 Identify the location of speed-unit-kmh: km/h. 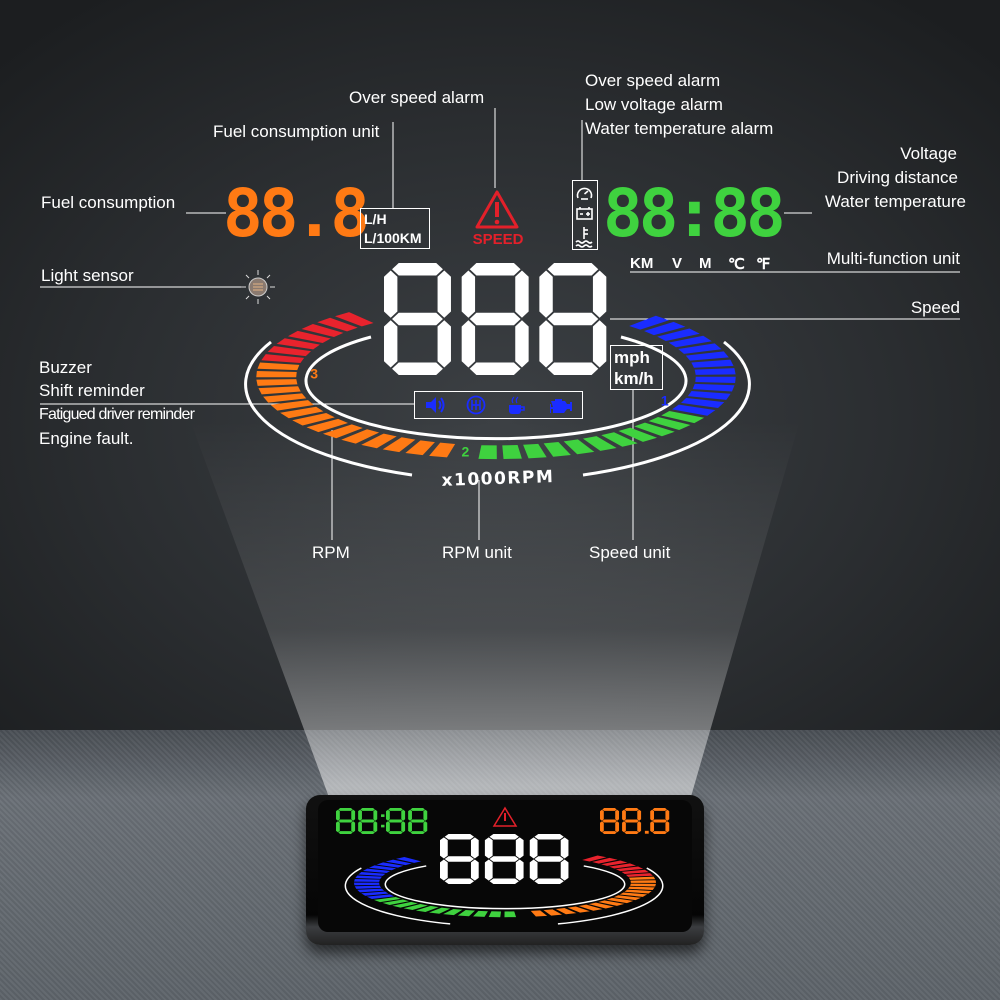
(634, 378).